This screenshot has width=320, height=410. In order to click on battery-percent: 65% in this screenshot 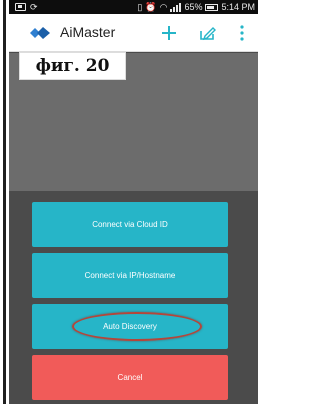, I will do `click(193, 7)`.